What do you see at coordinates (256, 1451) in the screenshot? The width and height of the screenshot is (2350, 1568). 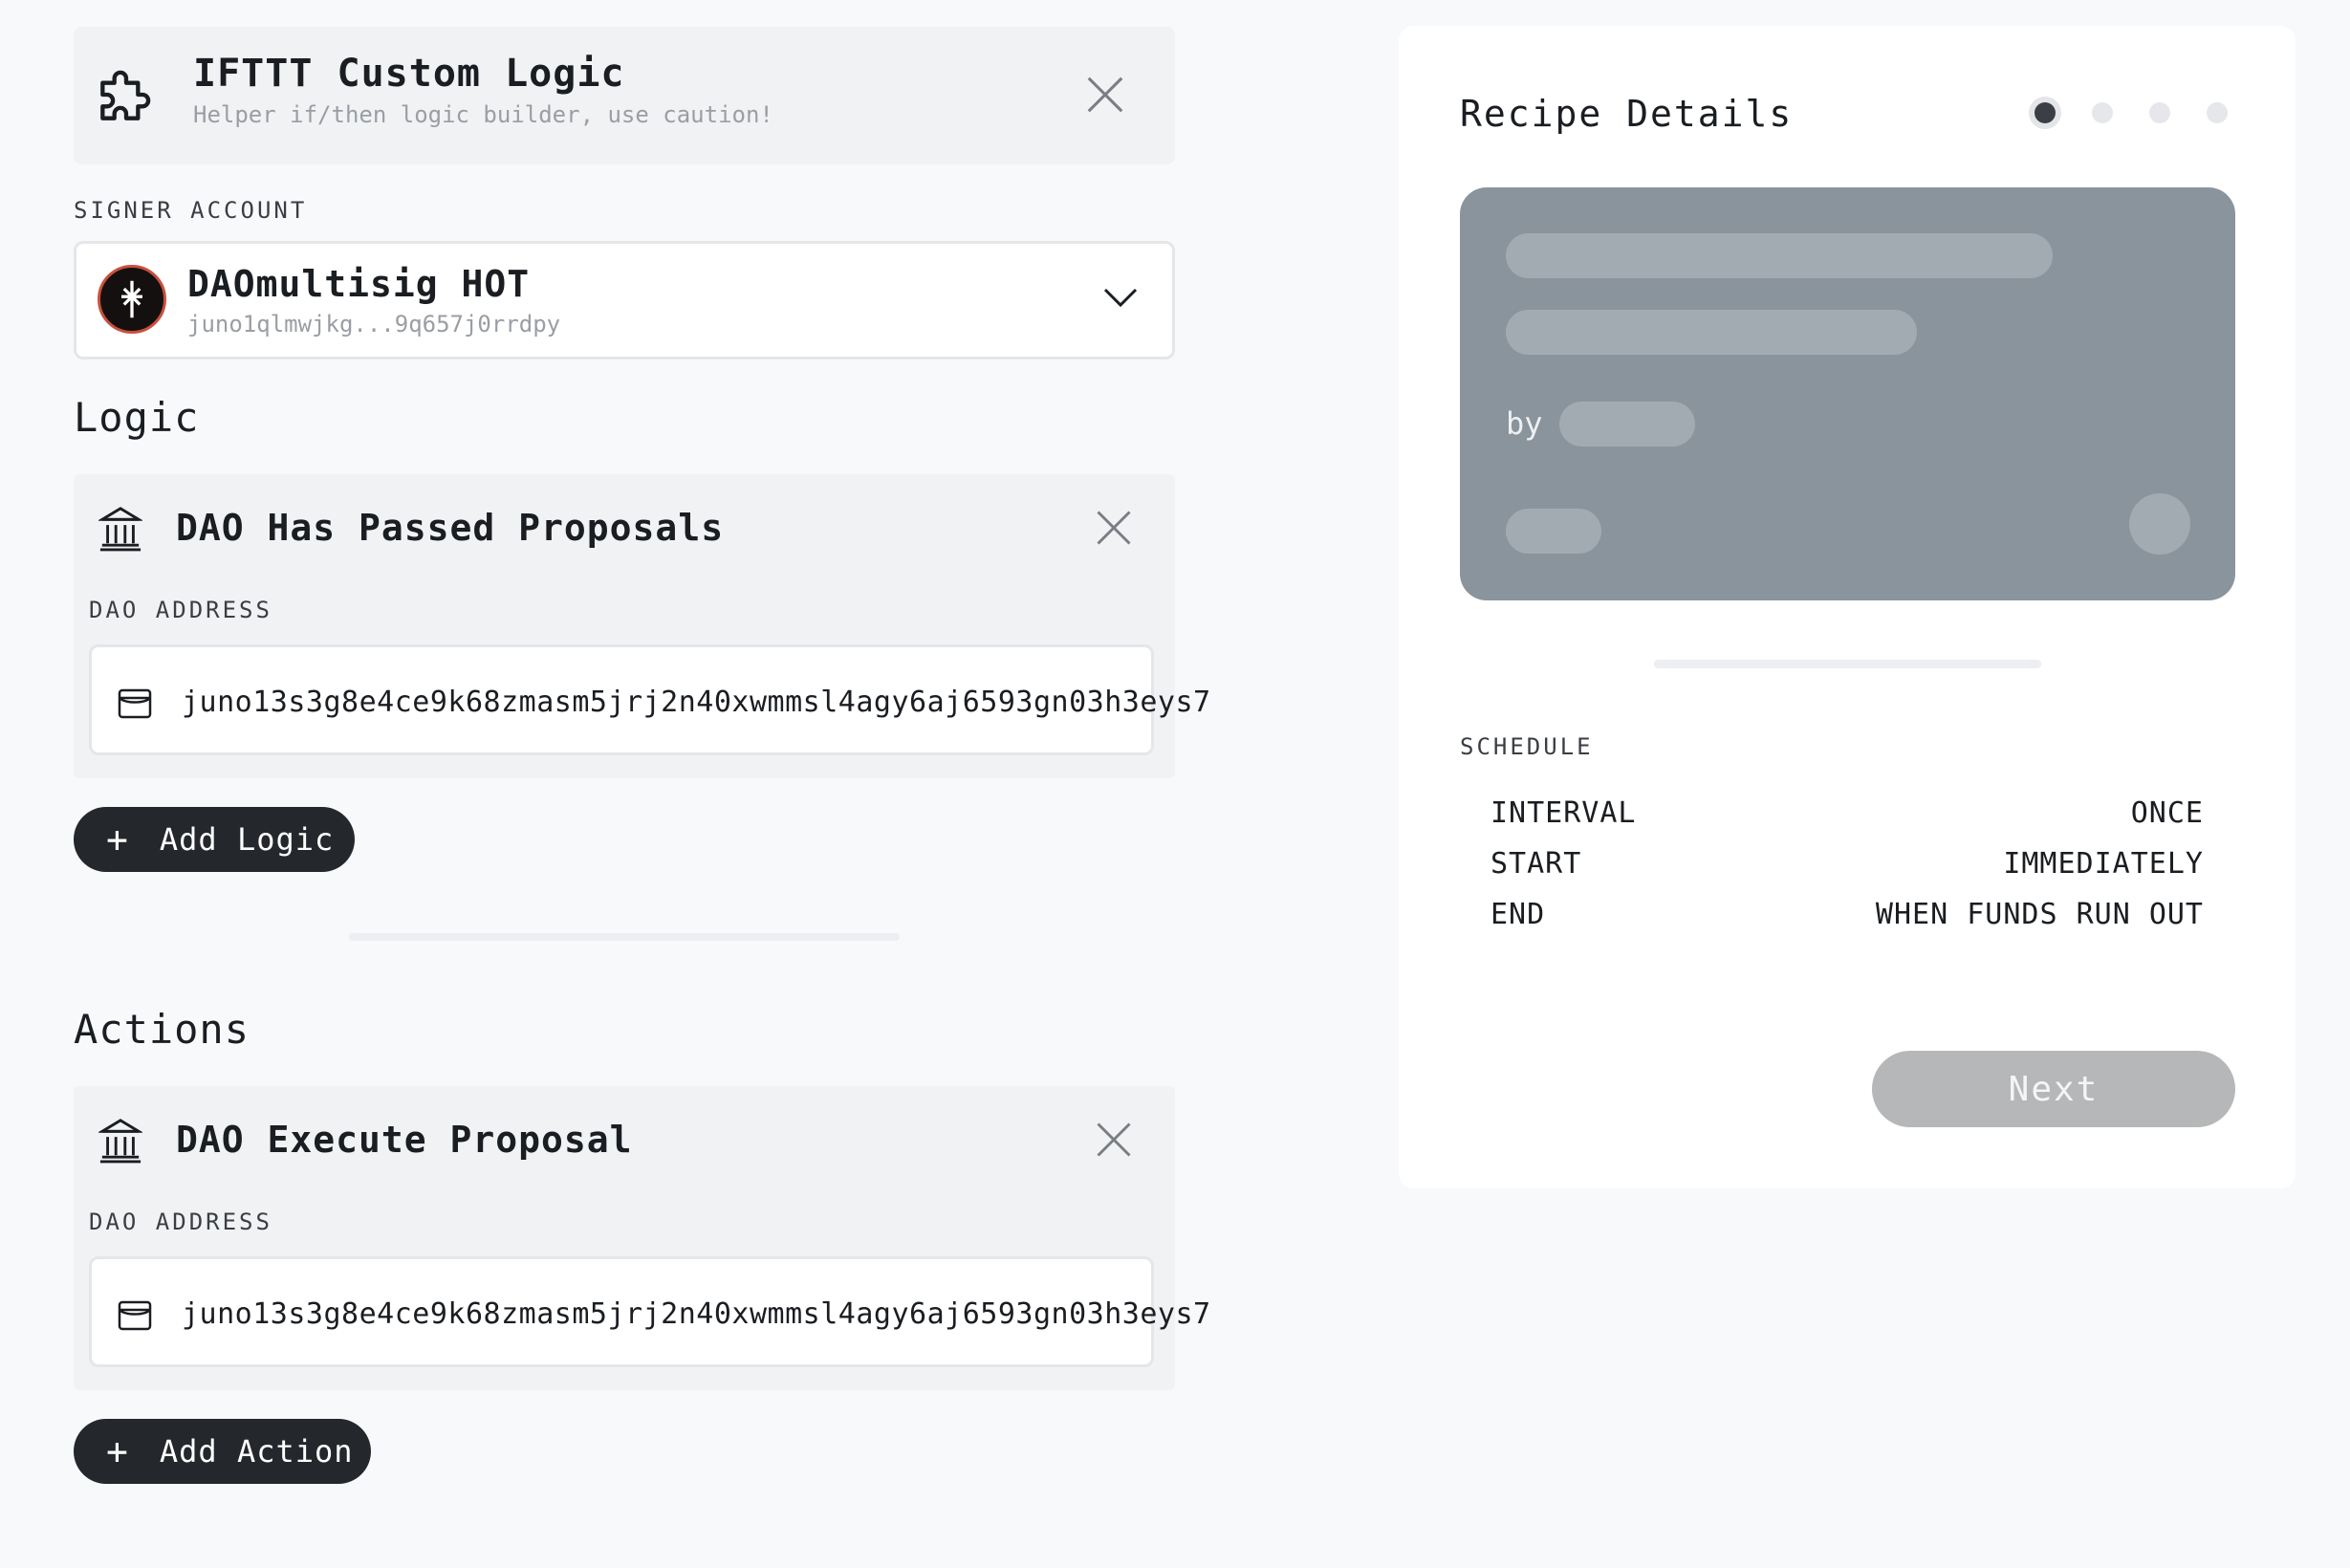 I see `add-action-label: Add Action` at bounding box center [256, 1451].